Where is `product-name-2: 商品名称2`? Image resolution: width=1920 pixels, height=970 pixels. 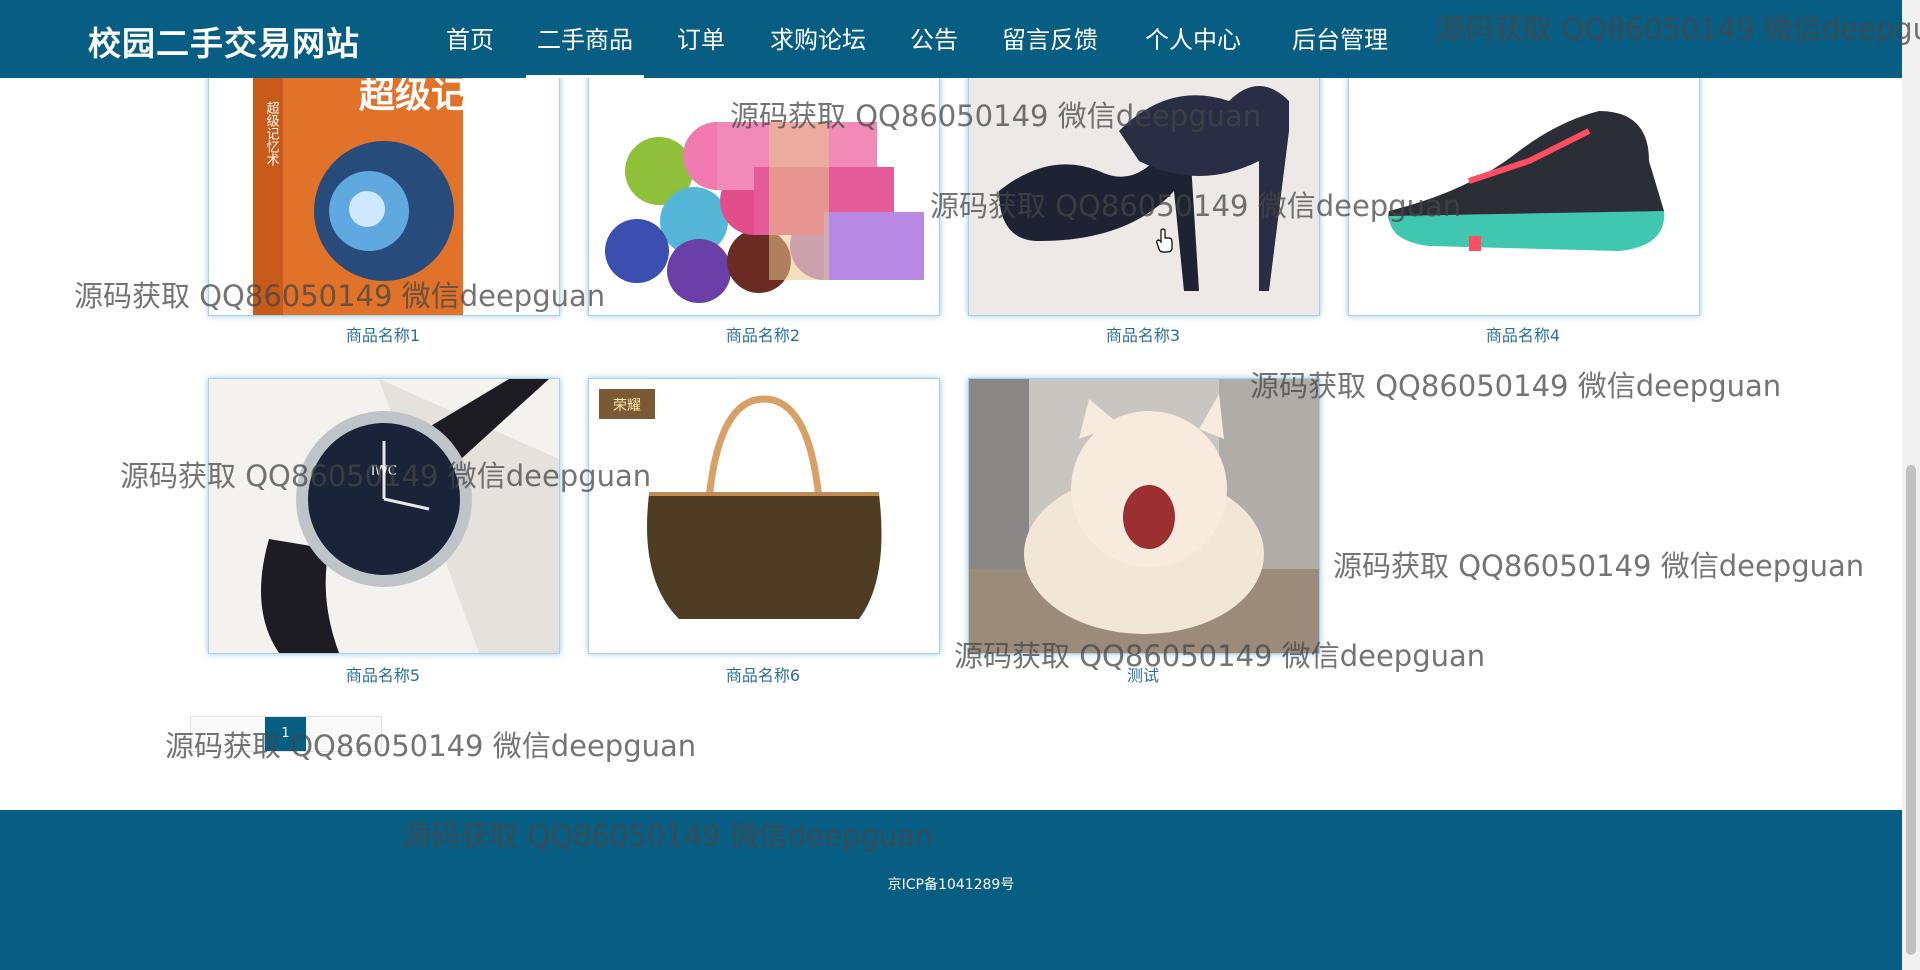 product-name-2: 商品名称2 is located at coordinates (763, 334).